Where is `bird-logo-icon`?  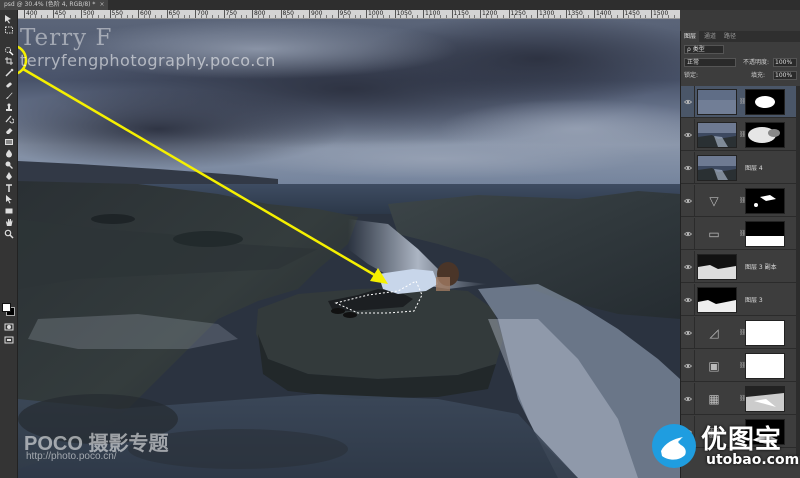
bird-logo-icon is located at coordinates (674, 446).